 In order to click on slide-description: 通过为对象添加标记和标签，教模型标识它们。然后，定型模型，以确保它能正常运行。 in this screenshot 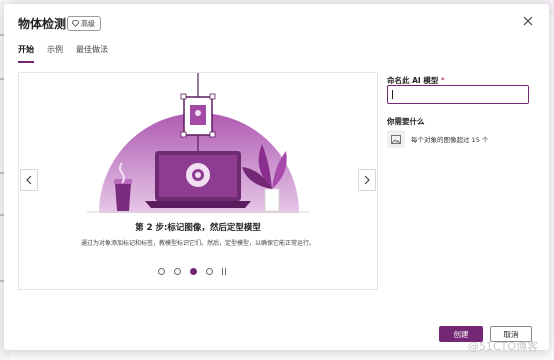, I will do `click(197, 243)`.